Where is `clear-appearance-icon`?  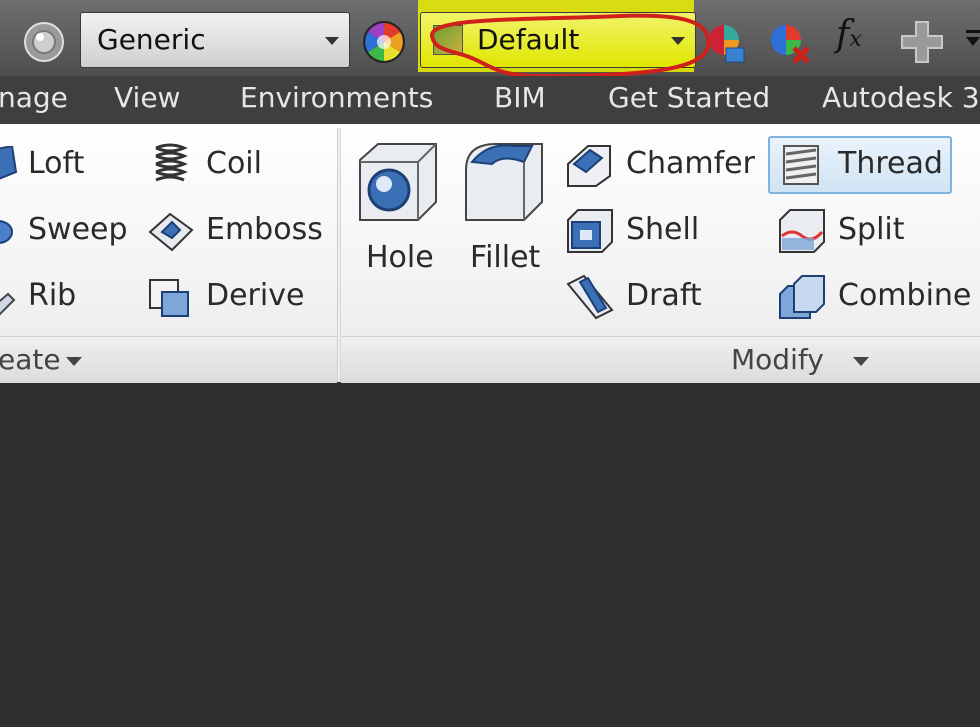 clear-appearance-icon is located at coordinates (790, 43).